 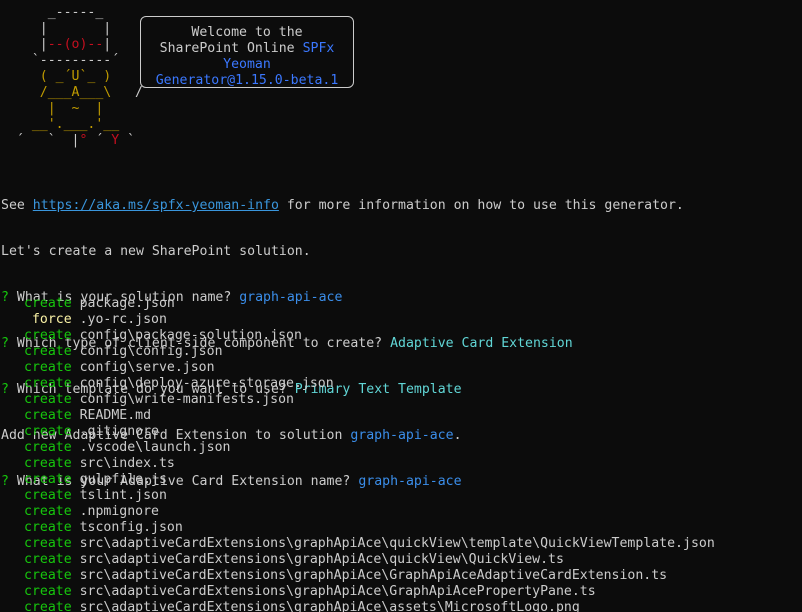 I want to click on file-row: create package.json, so click(x=369, y=304).